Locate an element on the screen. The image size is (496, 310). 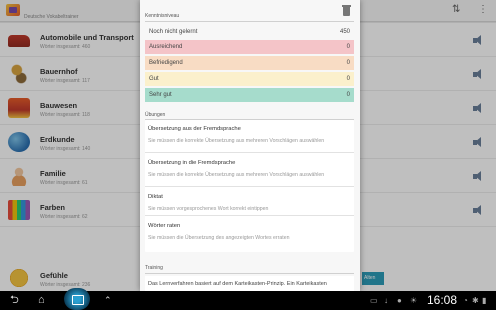
level-row-very-good: Sehr gut 0 is located at coordinates (249, 95).